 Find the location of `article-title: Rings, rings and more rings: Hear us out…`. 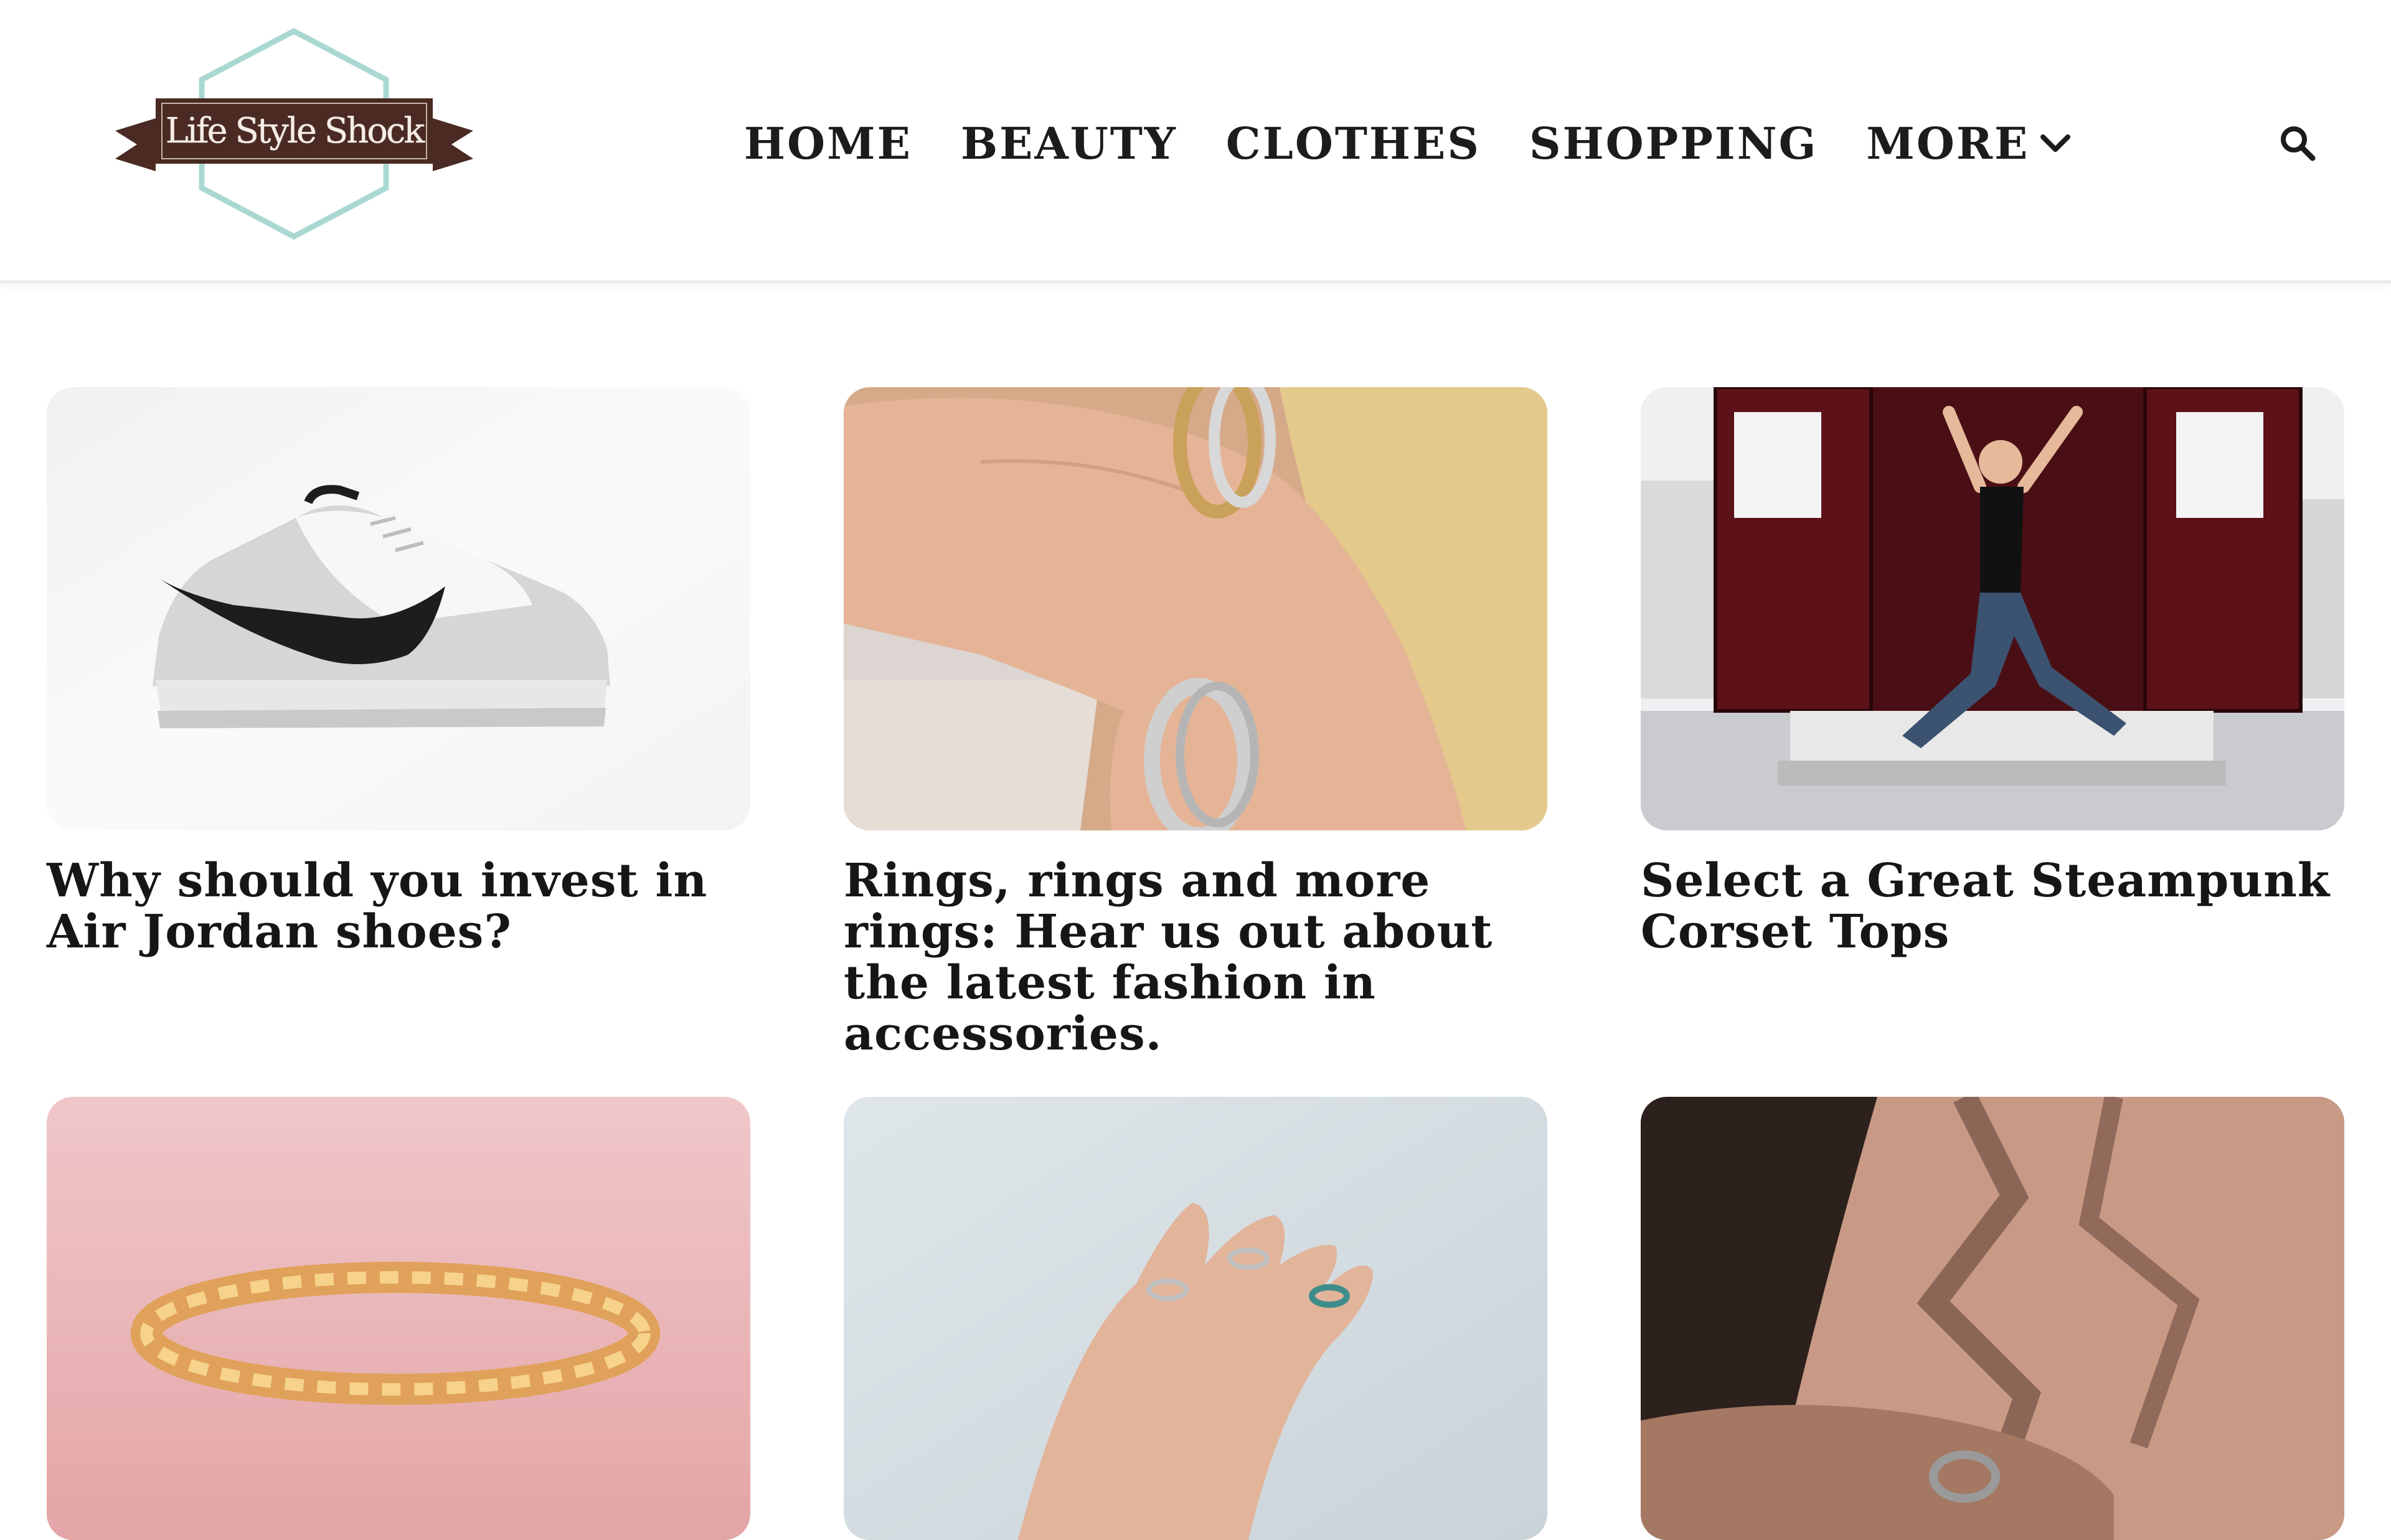

article-title: Rings, rings and more rings: Hear us out… is located at coordinates (1195, 957).